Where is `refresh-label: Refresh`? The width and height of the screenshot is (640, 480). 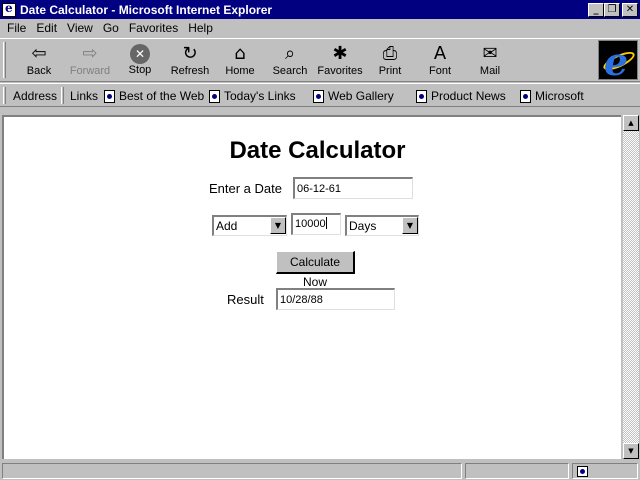
refresh-label: Refresh is located at coordinates (190, 71).